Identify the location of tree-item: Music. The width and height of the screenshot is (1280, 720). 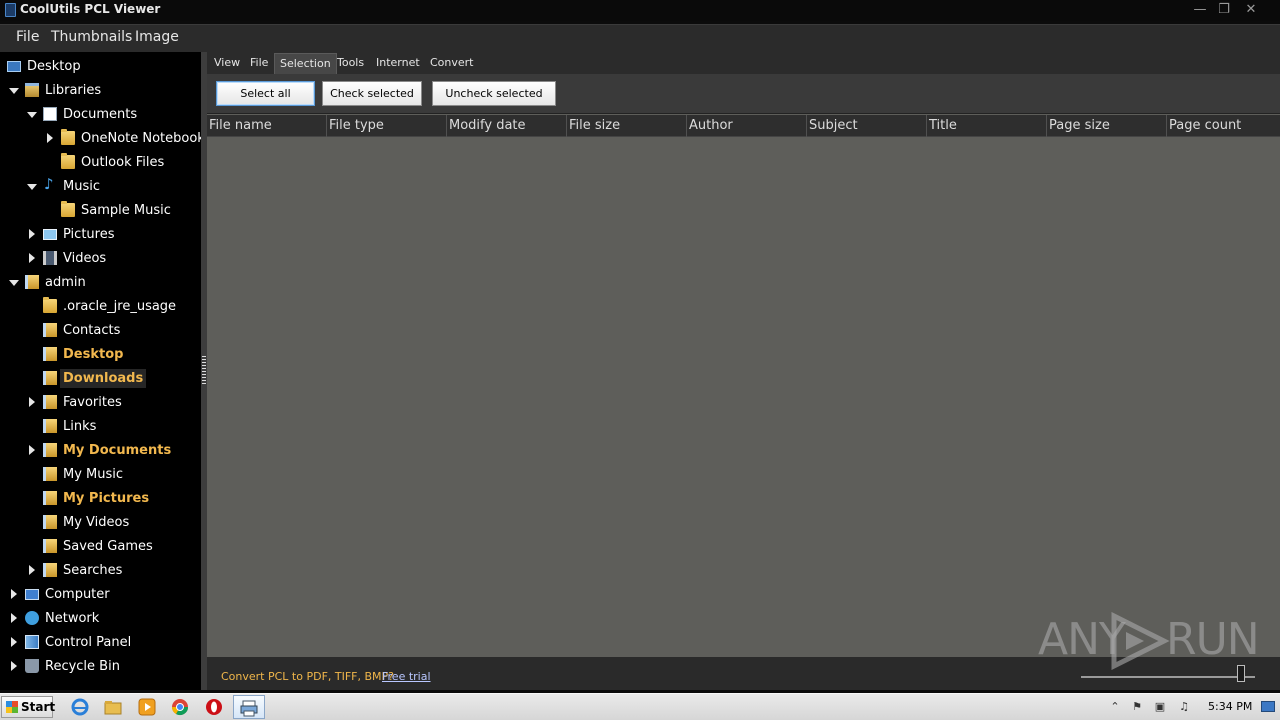
(63, 186).